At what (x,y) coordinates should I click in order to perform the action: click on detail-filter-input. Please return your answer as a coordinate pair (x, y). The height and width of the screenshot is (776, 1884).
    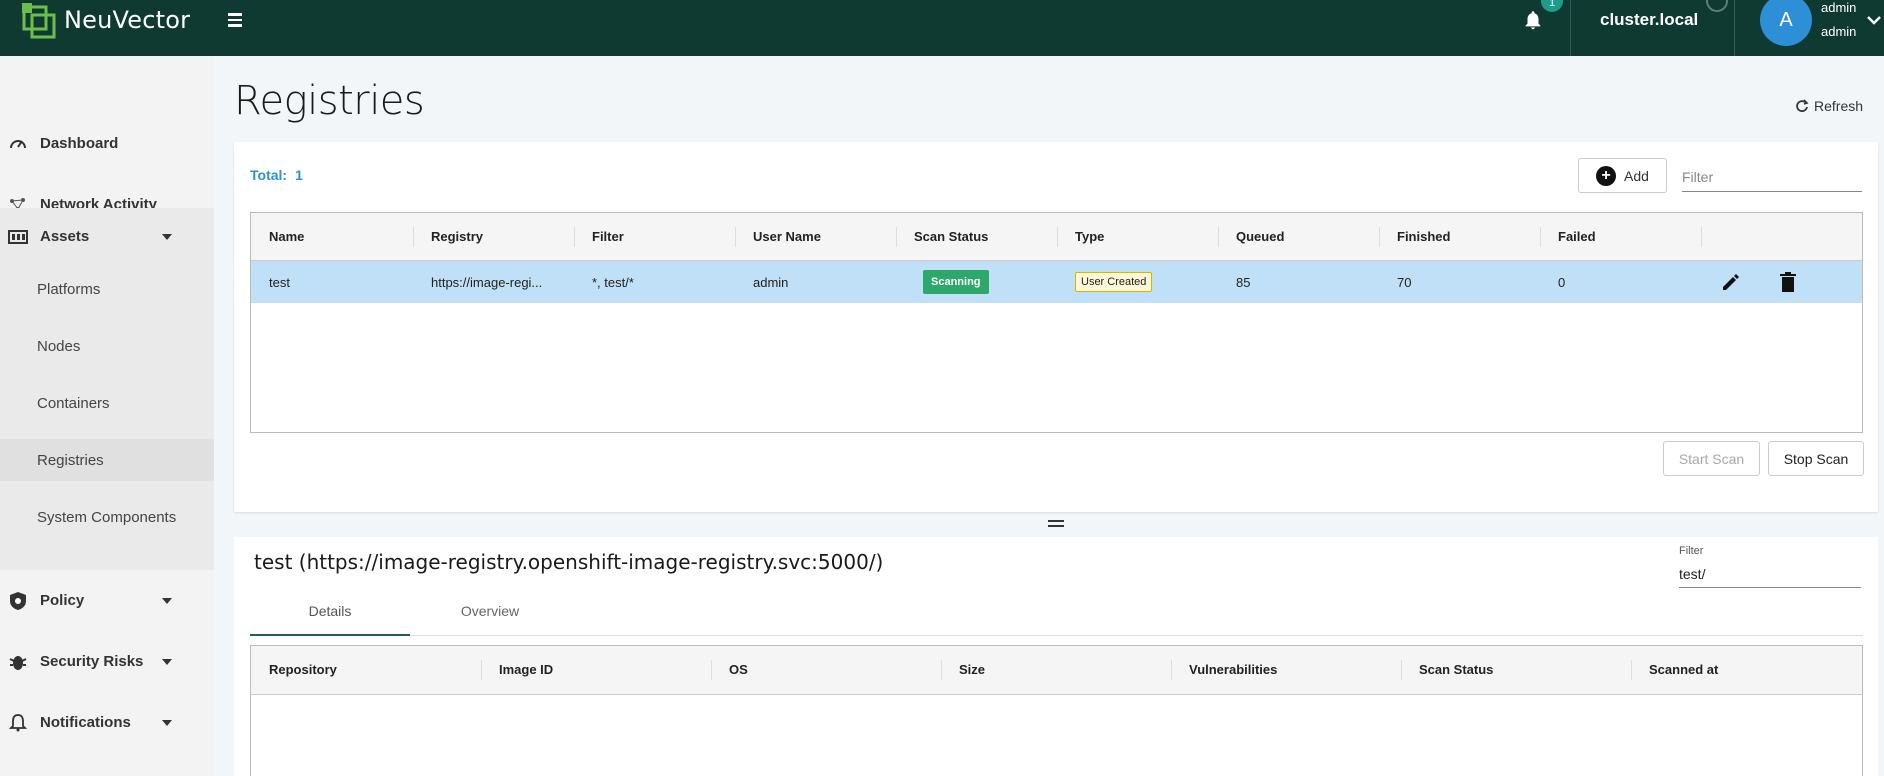
    Looking at the image, I should click on (1770, 574).